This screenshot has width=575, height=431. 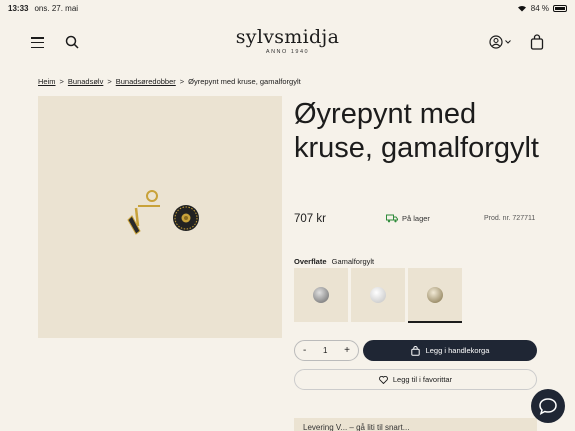 I want to click on quantity-value: 1, so click(x=325, y=350).